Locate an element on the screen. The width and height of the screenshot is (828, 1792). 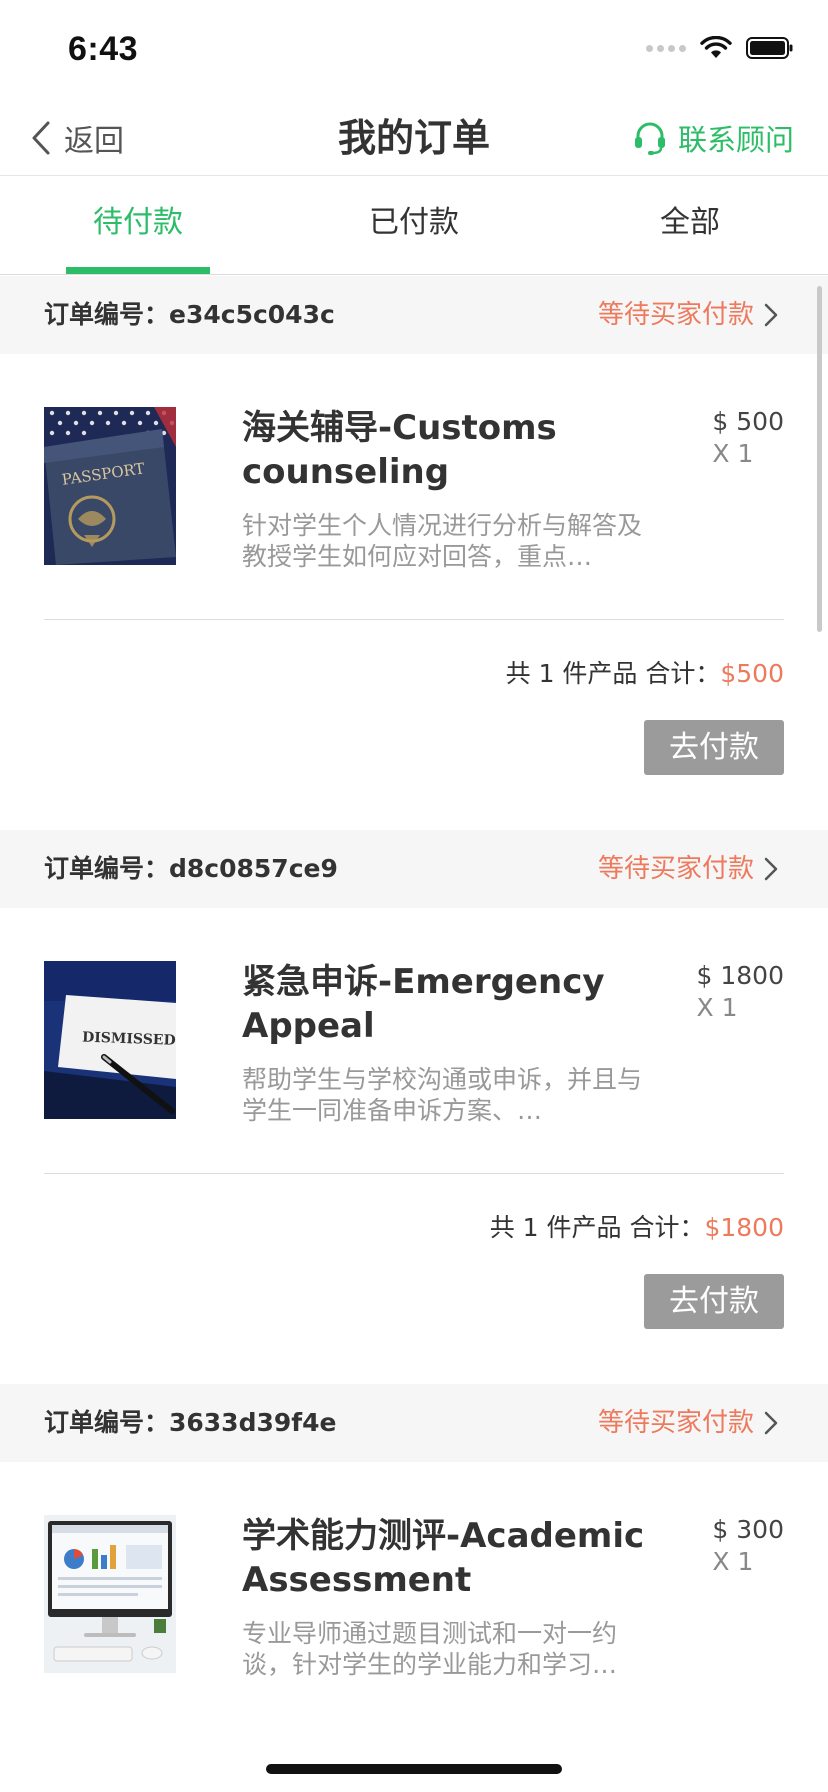
price-value: $ 1800 is located at coordinates (740, 975).